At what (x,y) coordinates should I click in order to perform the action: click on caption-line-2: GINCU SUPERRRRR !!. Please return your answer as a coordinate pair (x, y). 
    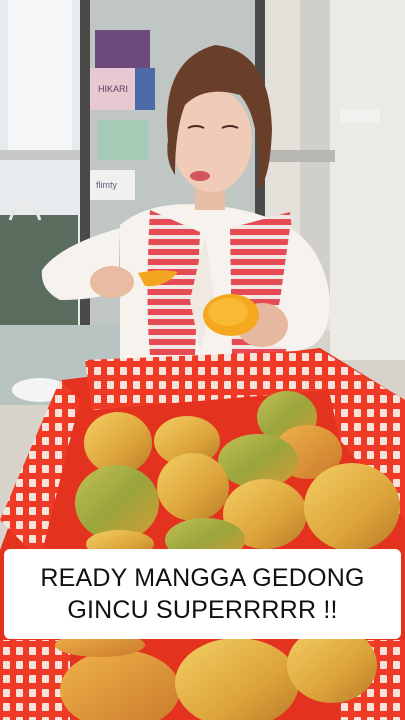
    Looking at the image, I should click on (202, 610).